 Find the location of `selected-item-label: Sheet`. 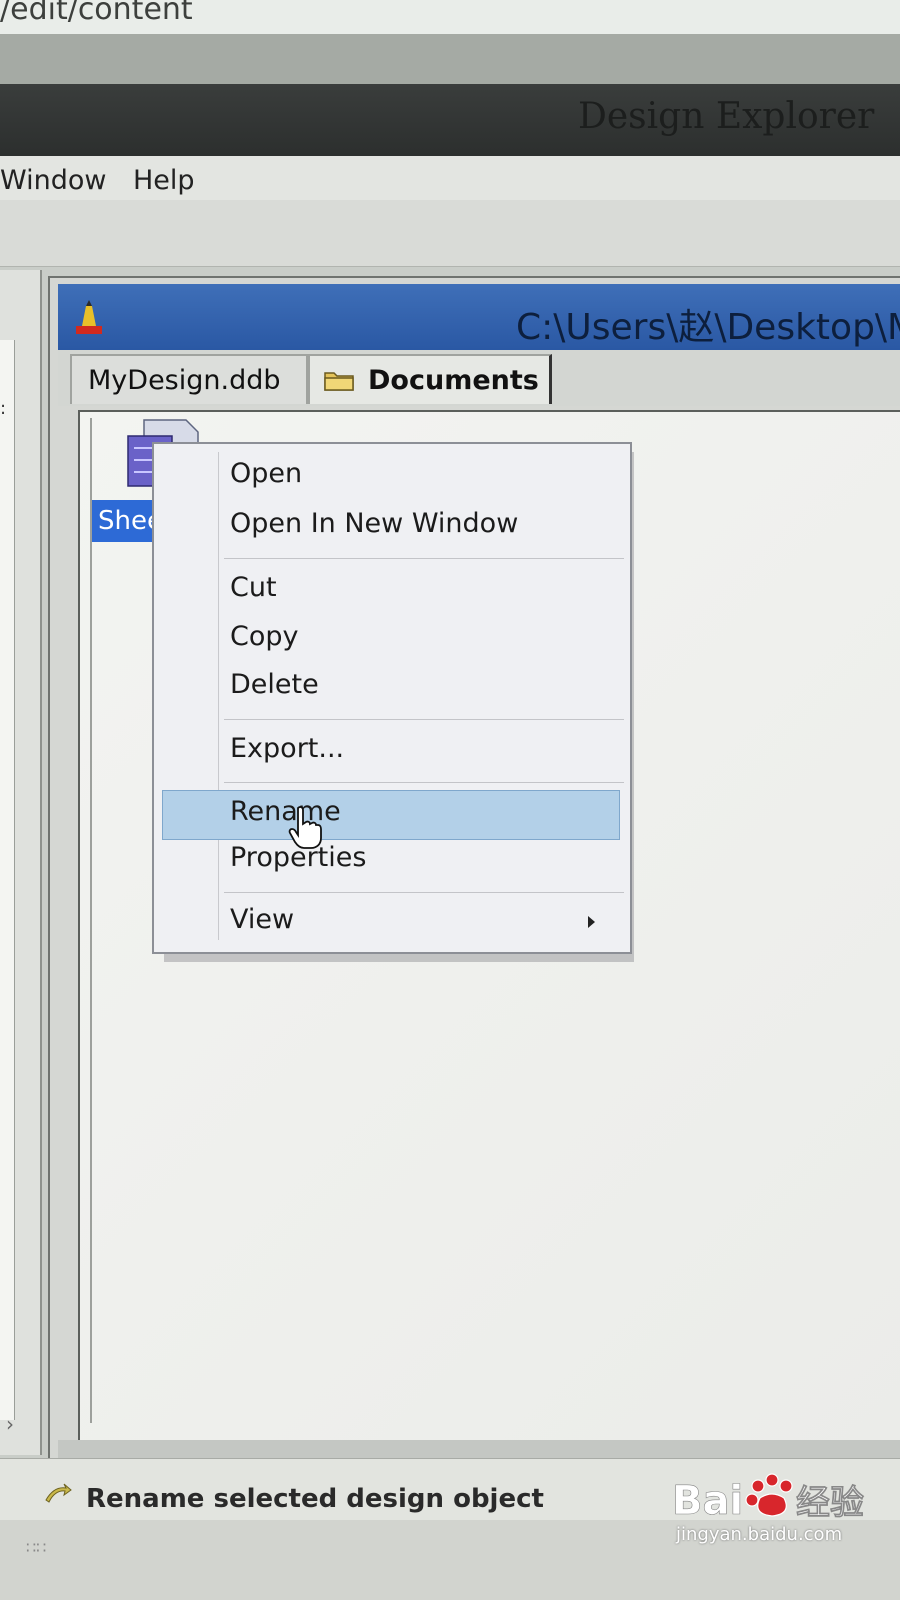

selected-item-label: Sheet is located at coordinates (123, 521).